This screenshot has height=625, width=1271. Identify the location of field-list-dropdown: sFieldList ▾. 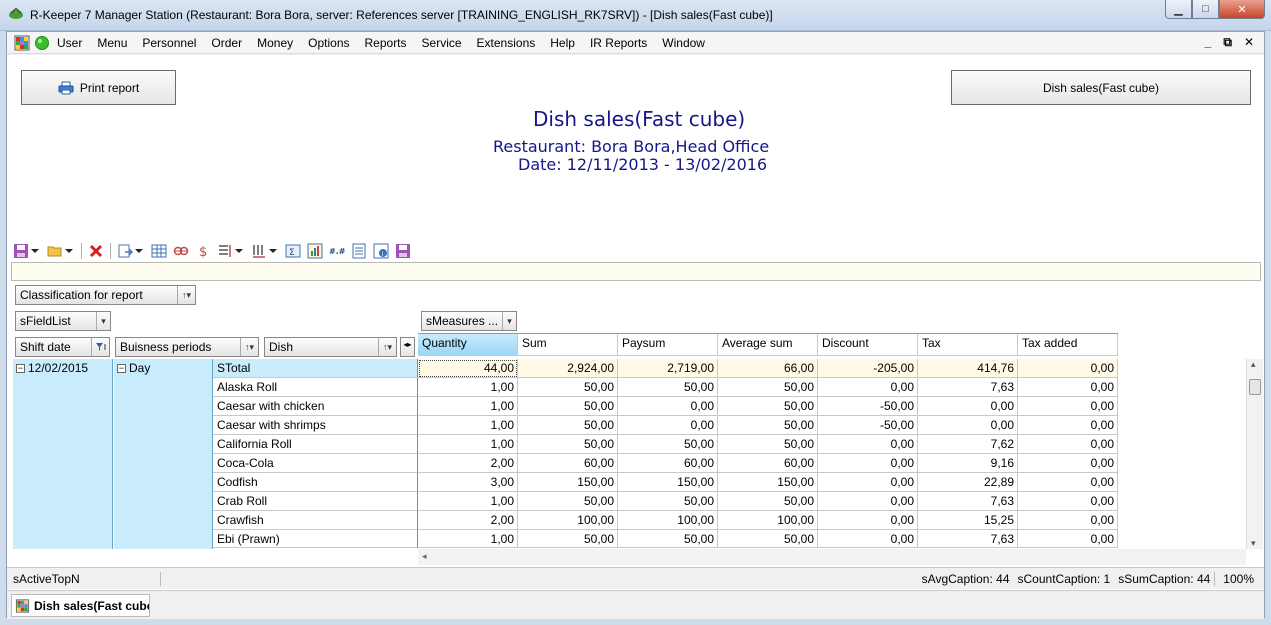
(63, 321).